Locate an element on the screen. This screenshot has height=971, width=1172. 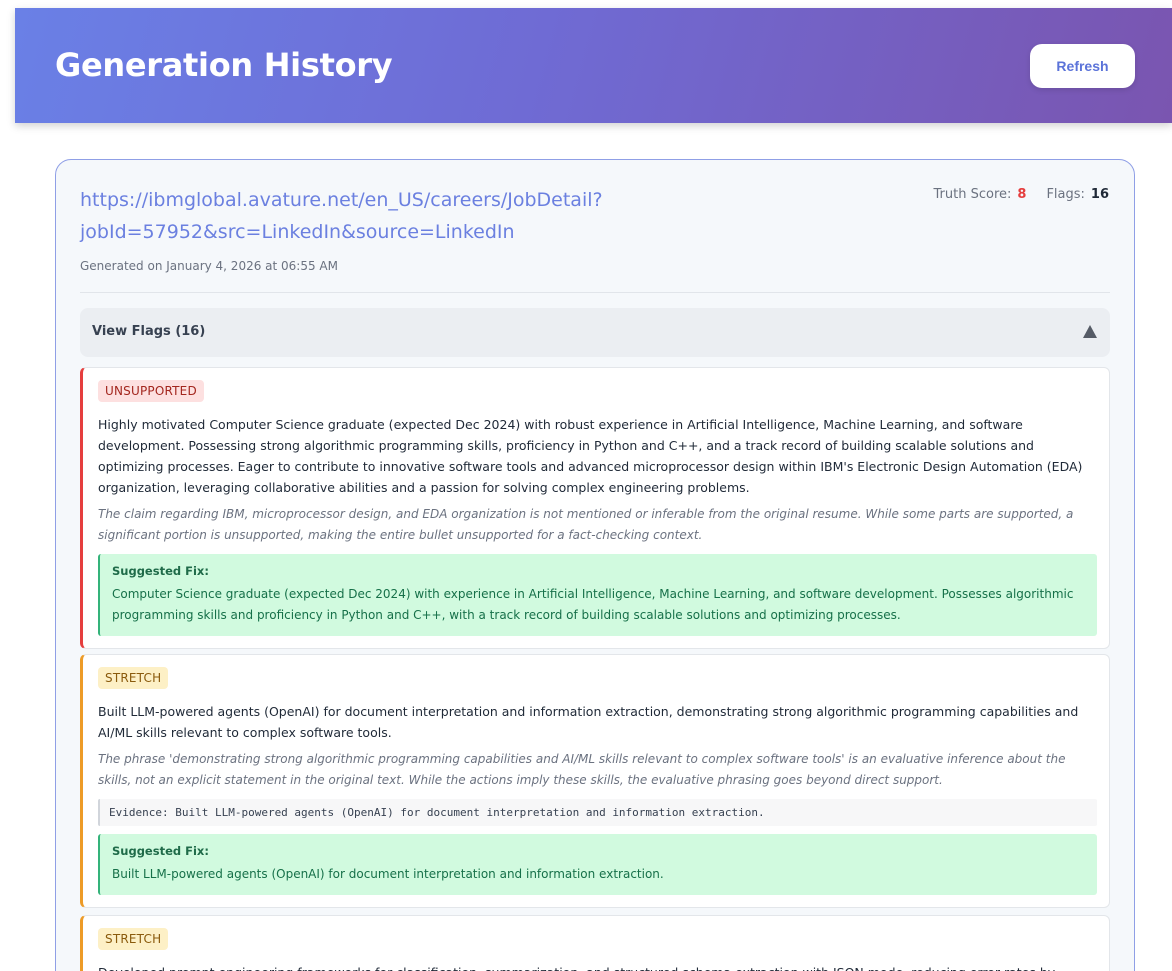
truth-score-value: 8 is located at coordinates (1022, 194).